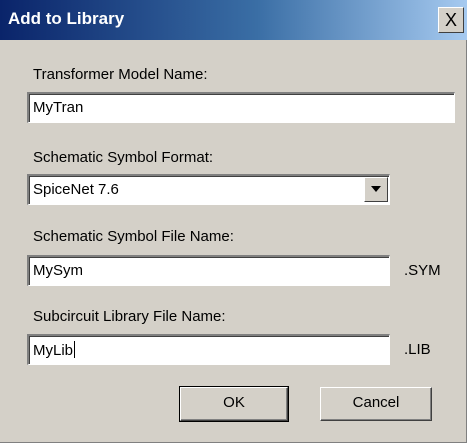 The width and height of the screenshot is (467, 443). What do you see at coordinates (422, 270) in the screenshot?
I see `symbol-file-extension: .SYM` at bounding box center [422, 270].